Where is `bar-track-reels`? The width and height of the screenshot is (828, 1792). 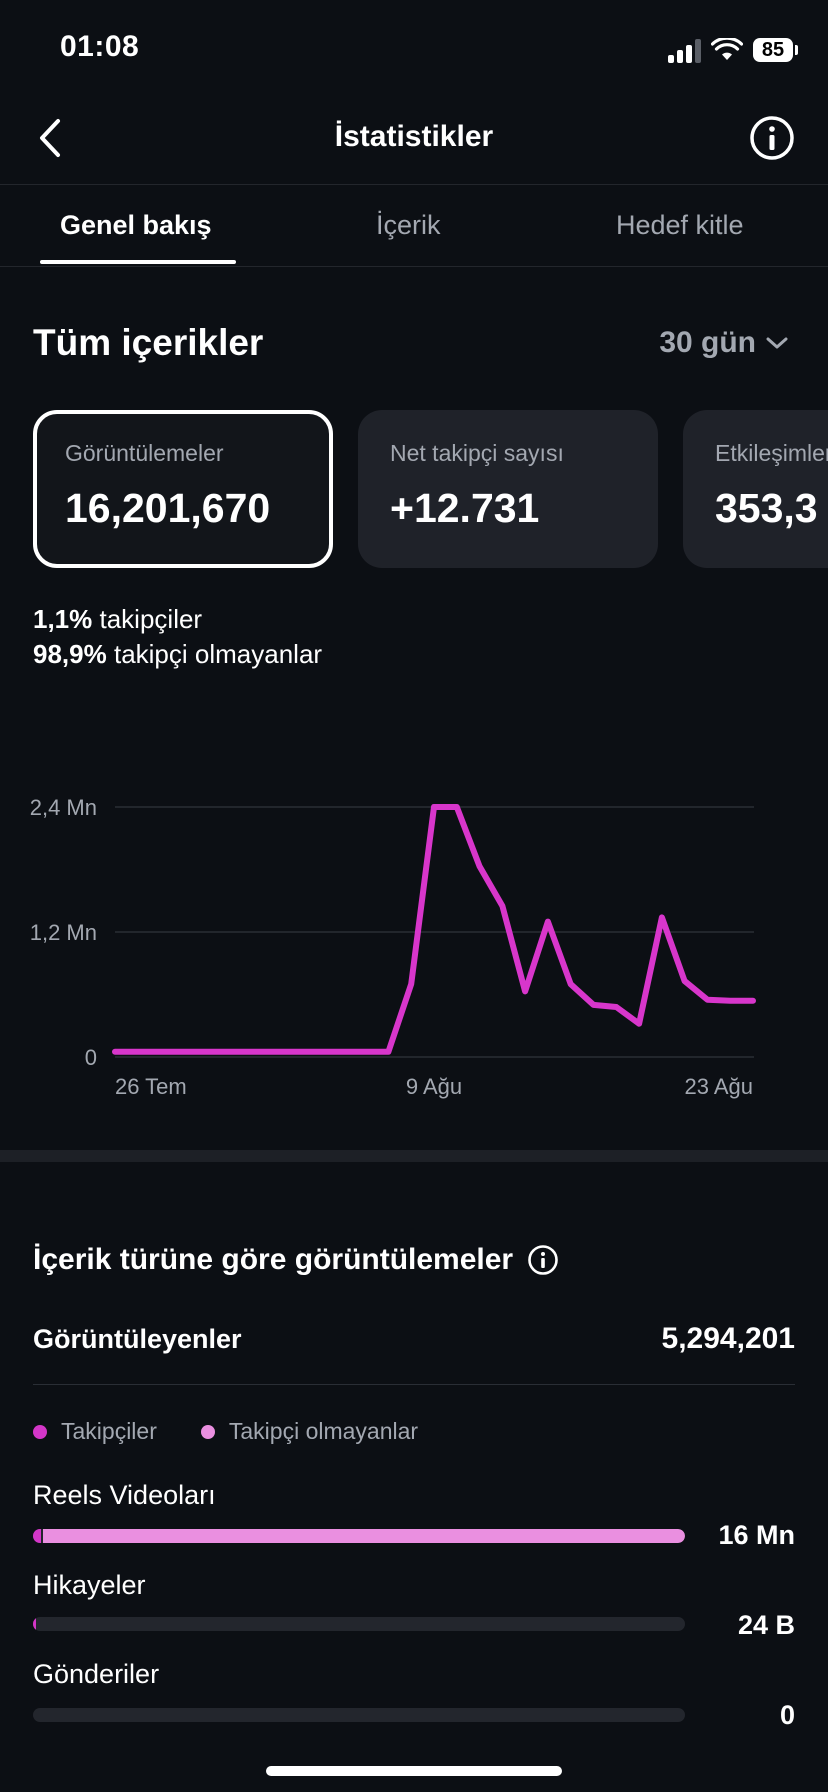
bar-track-reels is located at coordinates (359, 1536).